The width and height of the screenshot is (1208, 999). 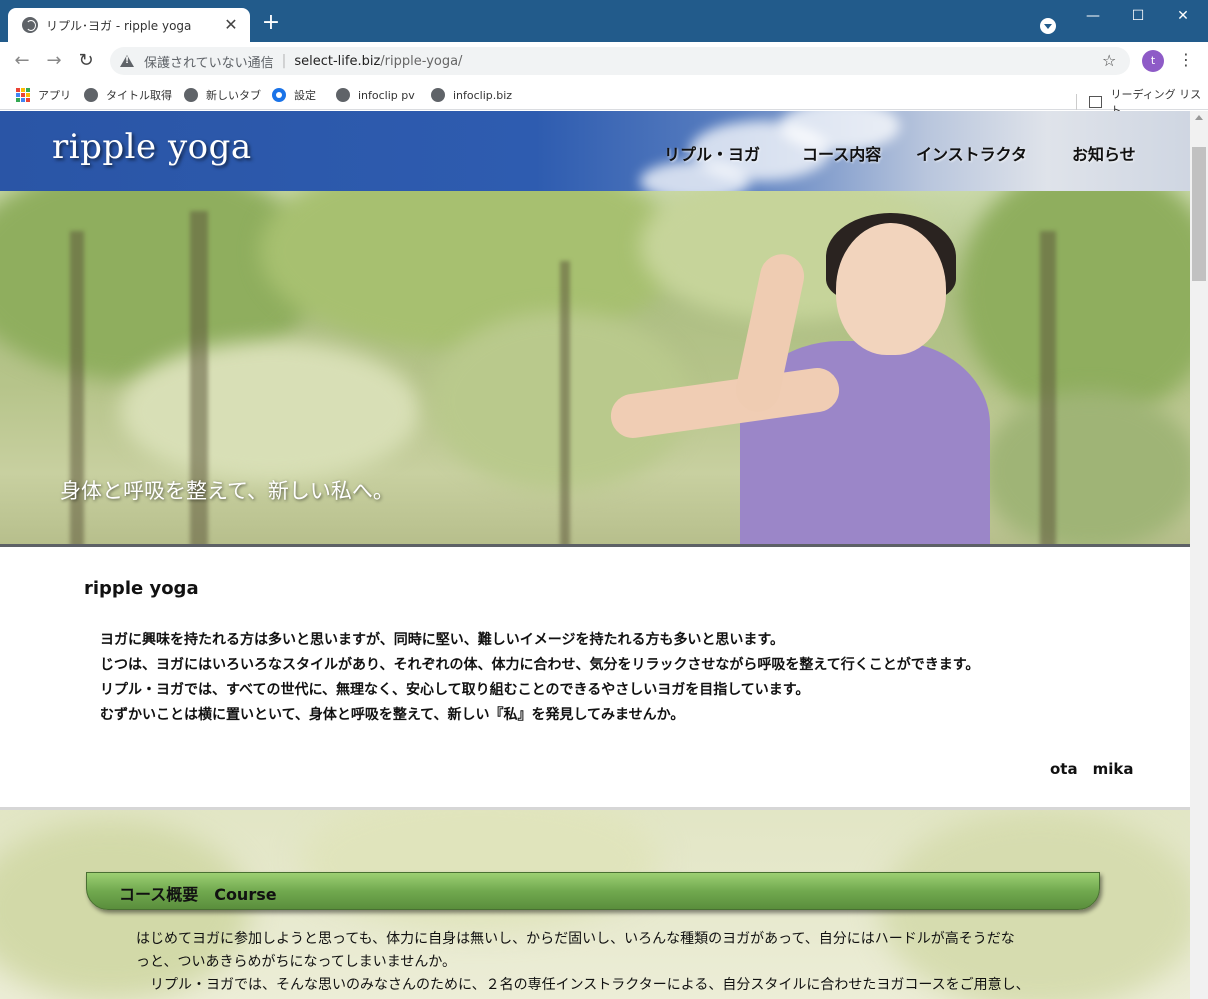 What do you see at coordinates (1153, 61) in the screenshot?
I see `profile-avatar: t` at bounding box center [1153, 61].